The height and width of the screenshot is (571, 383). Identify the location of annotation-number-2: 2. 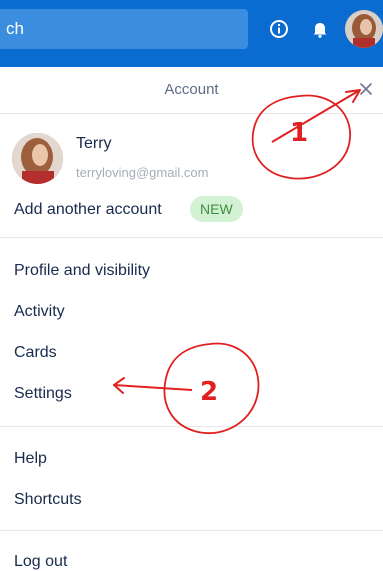
(209, 392).